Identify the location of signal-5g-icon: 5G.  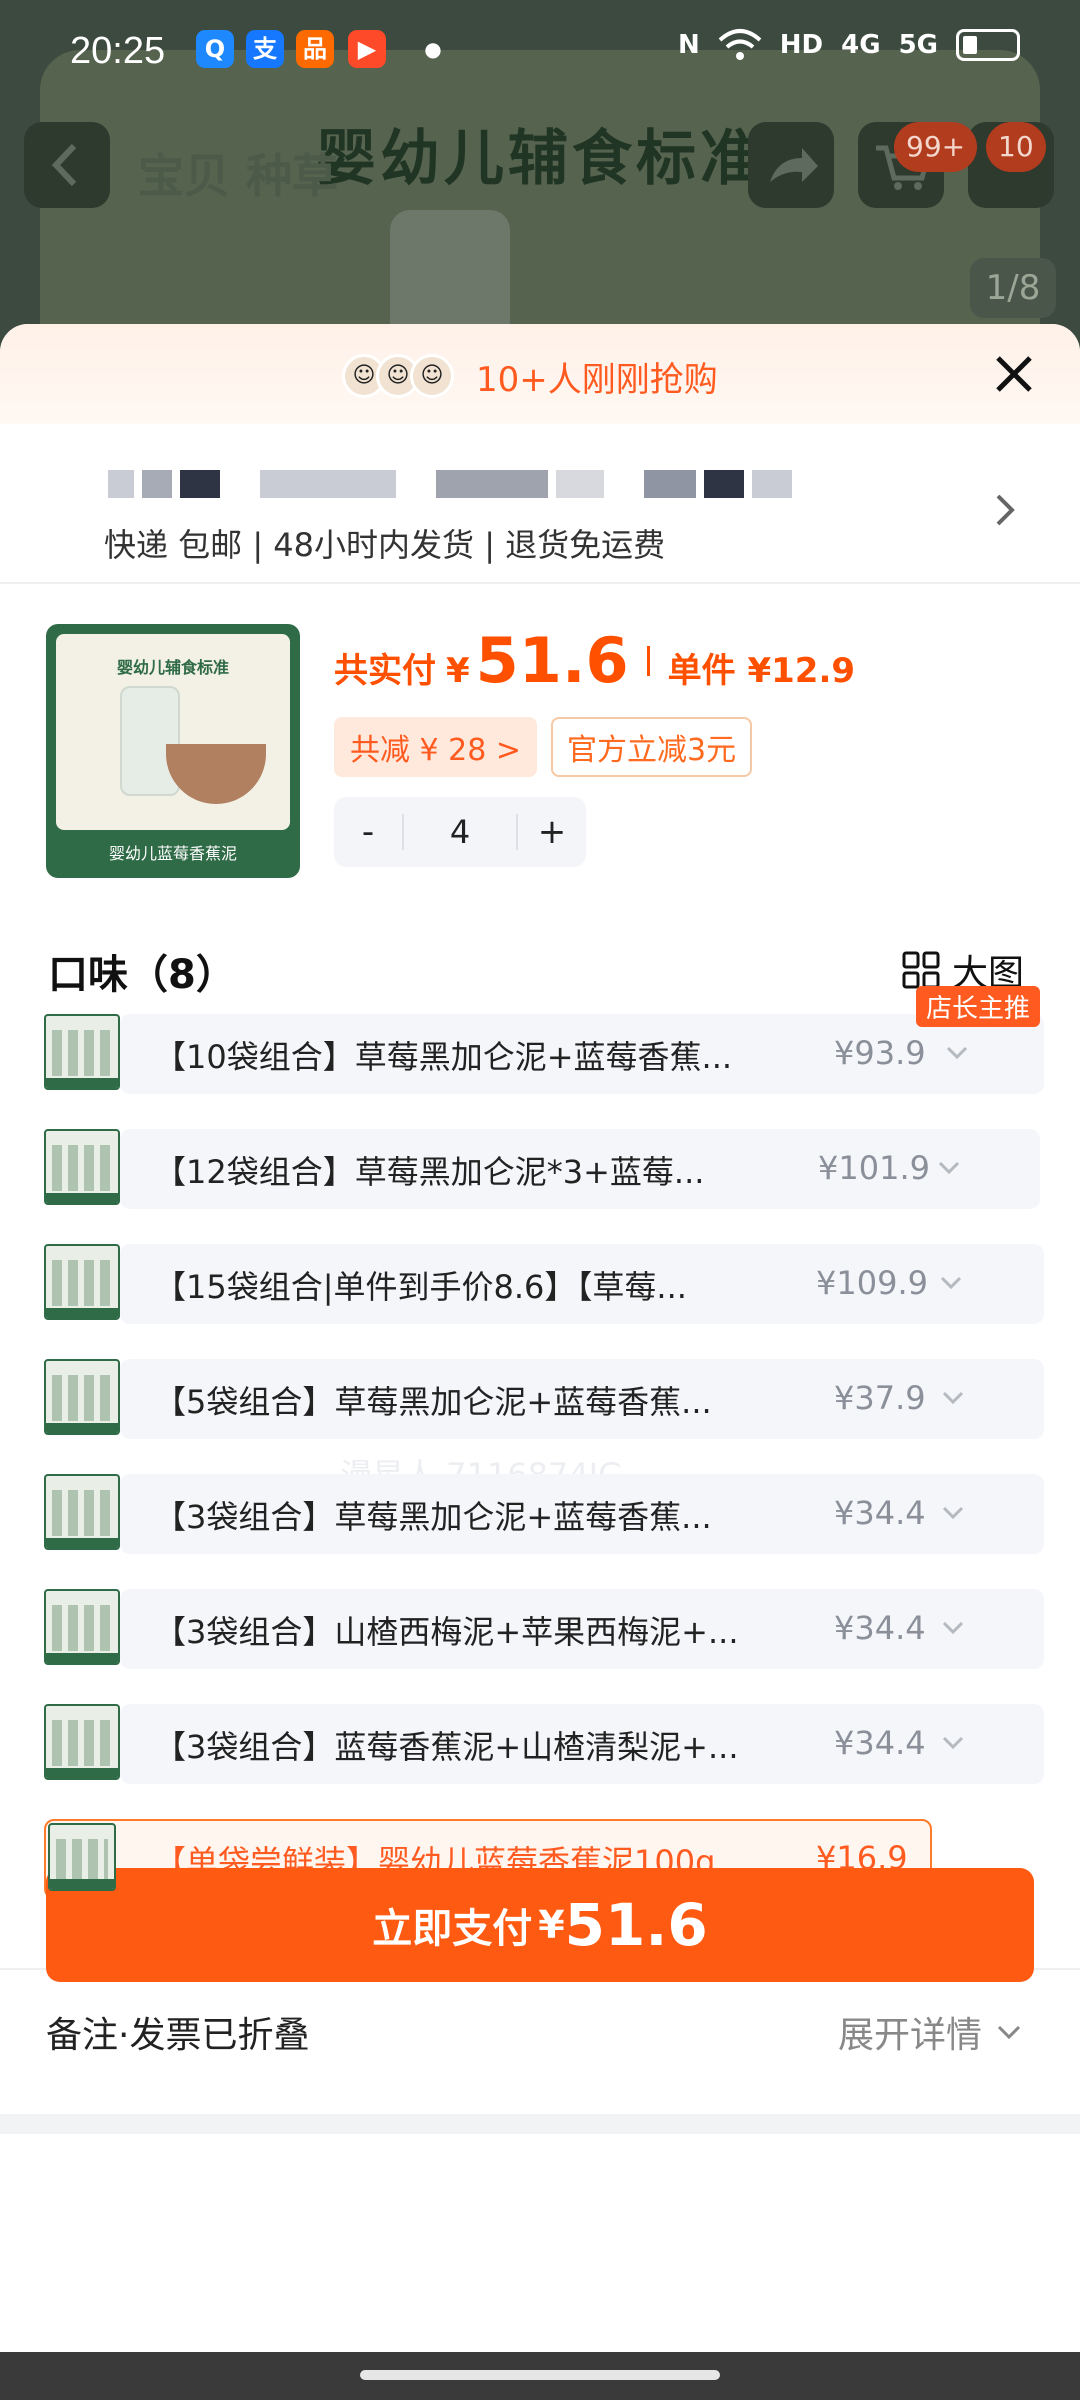
(918, 45).